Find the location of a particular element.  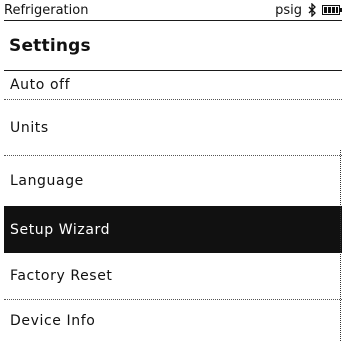

menu-item-label: Units is located at coordinates (29, 127).